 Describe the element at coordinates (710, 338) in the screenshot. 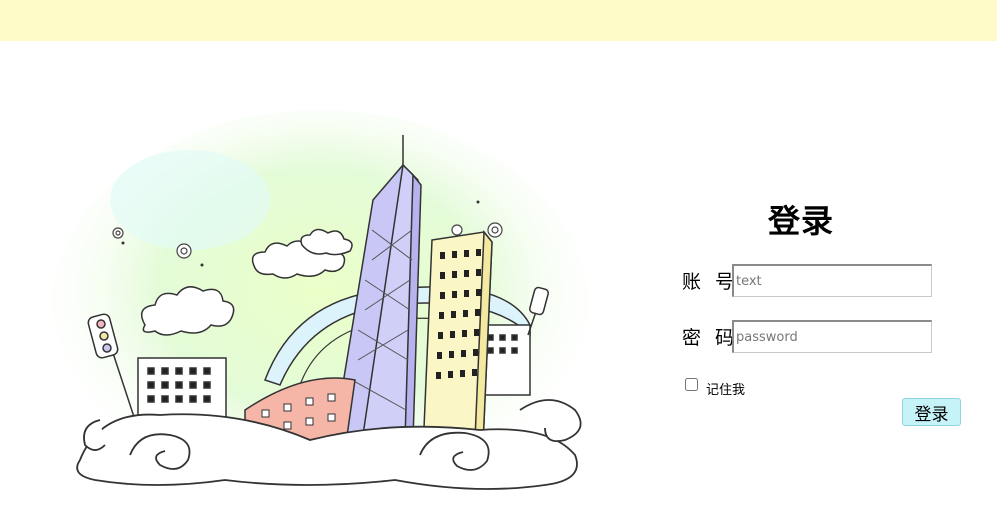

I see `password-label: 密 码` at that location.